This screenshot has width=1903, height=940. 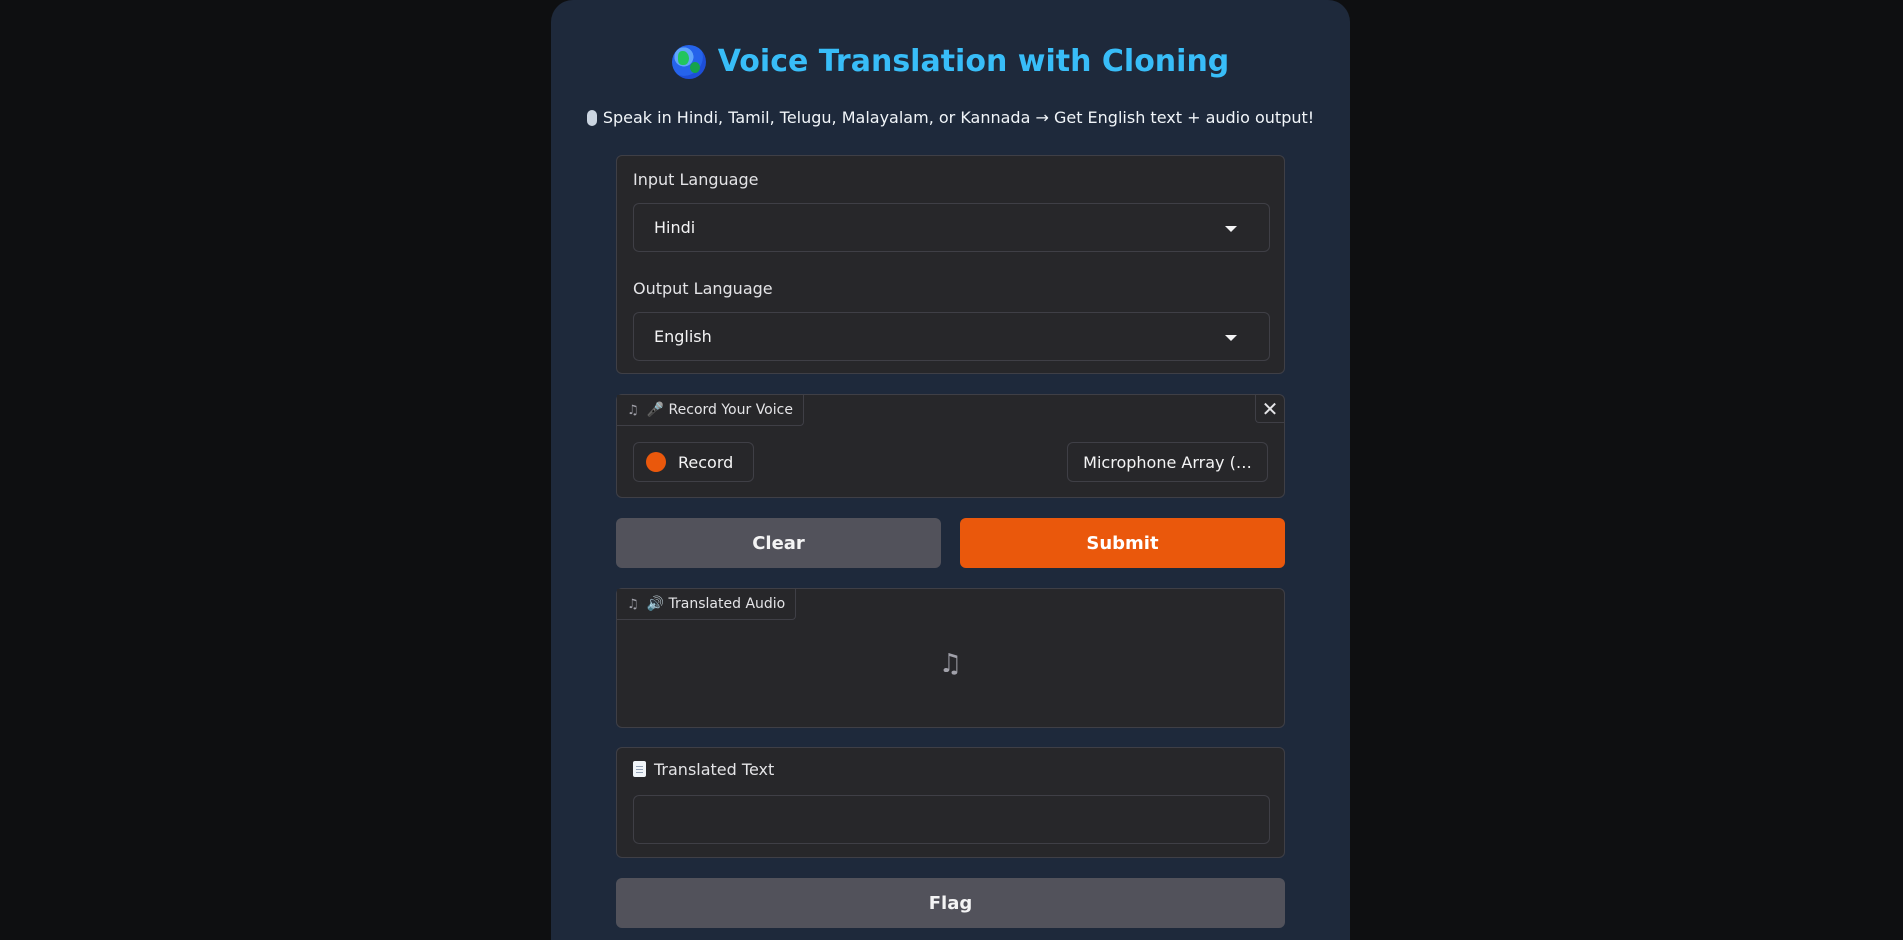 I want to click on page-title: Voice Translation with Cloning, so click(x=950, y=61).